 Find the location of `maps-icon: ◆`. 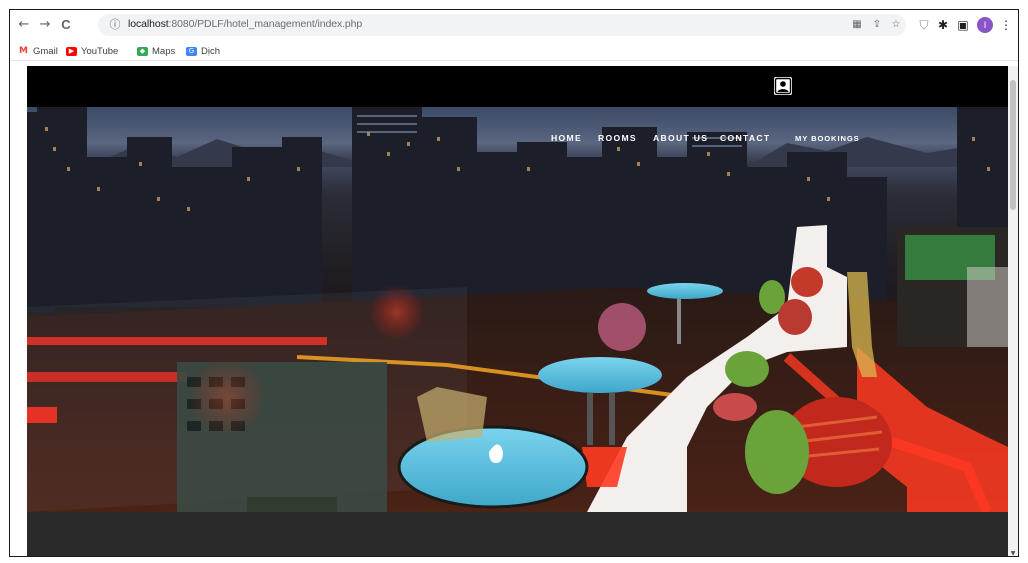

maps-icon: ◆ is located at coordinates (142, 51).